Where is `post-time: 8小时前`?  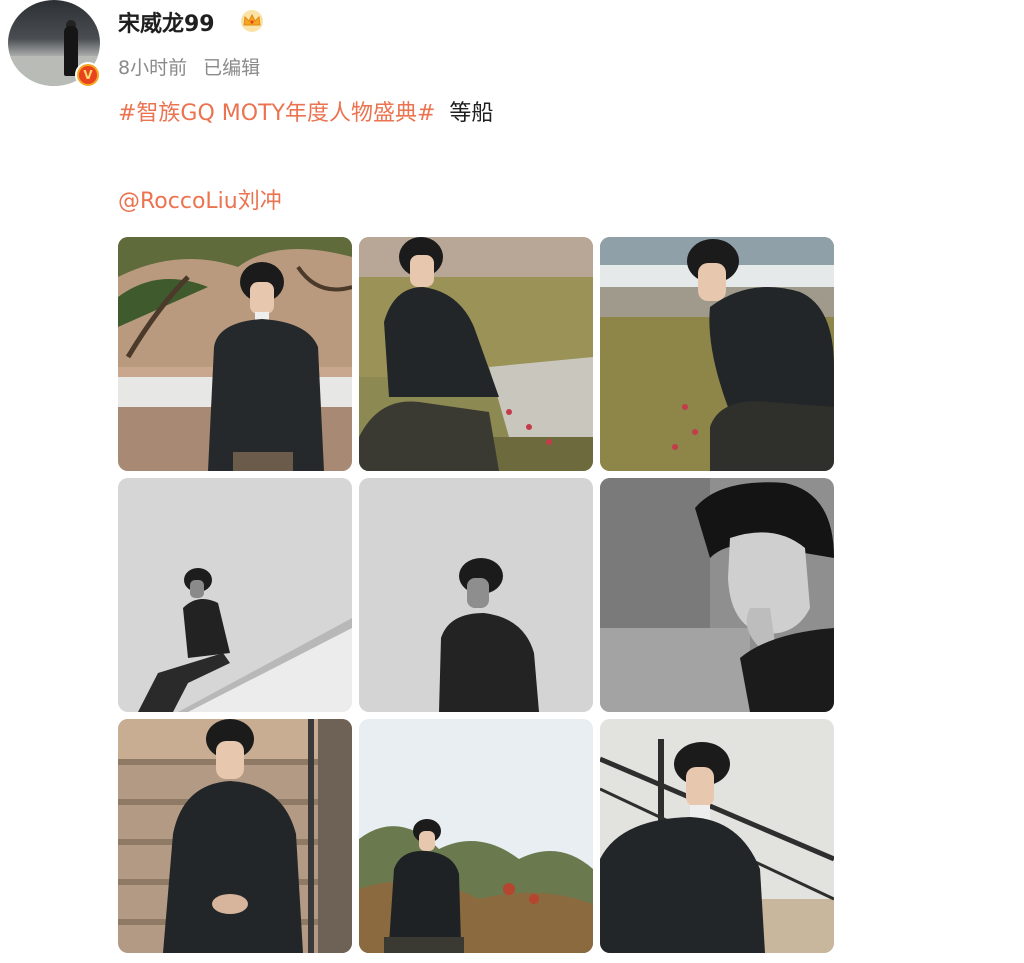 post-time: 8小时前 is located at coordinates (153, 68).